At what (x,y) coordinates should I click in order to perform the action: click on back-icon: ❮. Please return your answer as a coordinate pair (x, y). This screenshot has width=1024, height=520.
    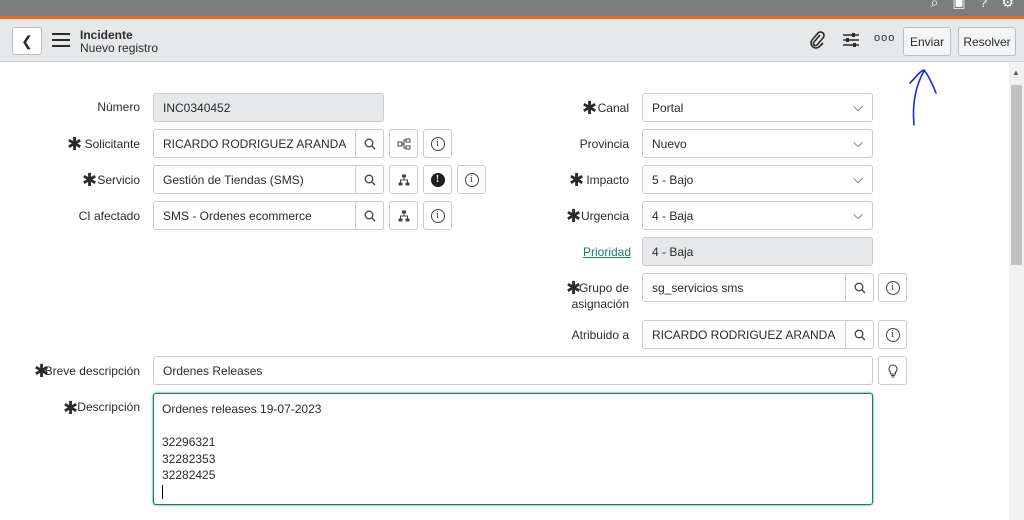
    Looking at the image, I should click on (27, 40).